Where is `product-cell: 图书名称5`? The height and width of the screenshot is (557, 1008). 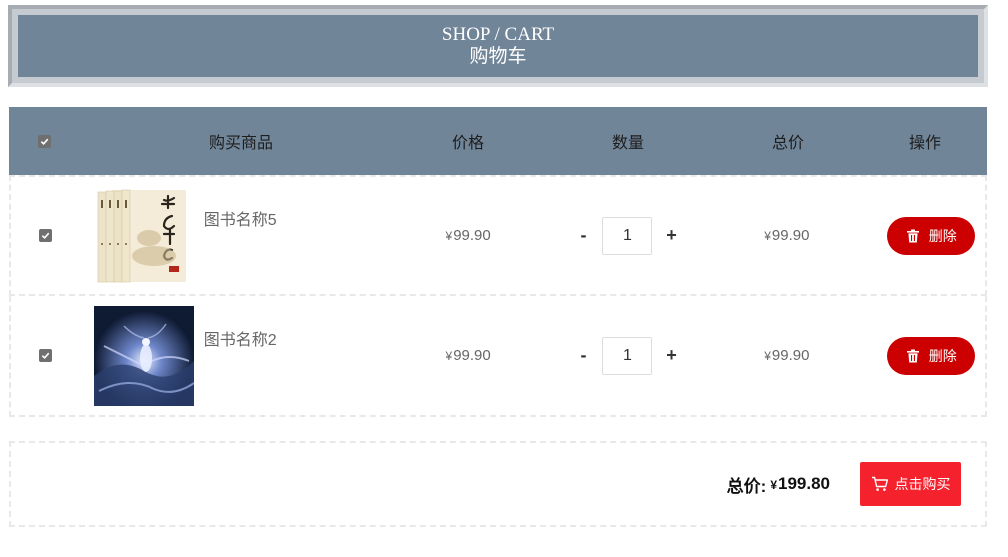 product-cell: 图书名称5 is located at coordinates (237, 235).